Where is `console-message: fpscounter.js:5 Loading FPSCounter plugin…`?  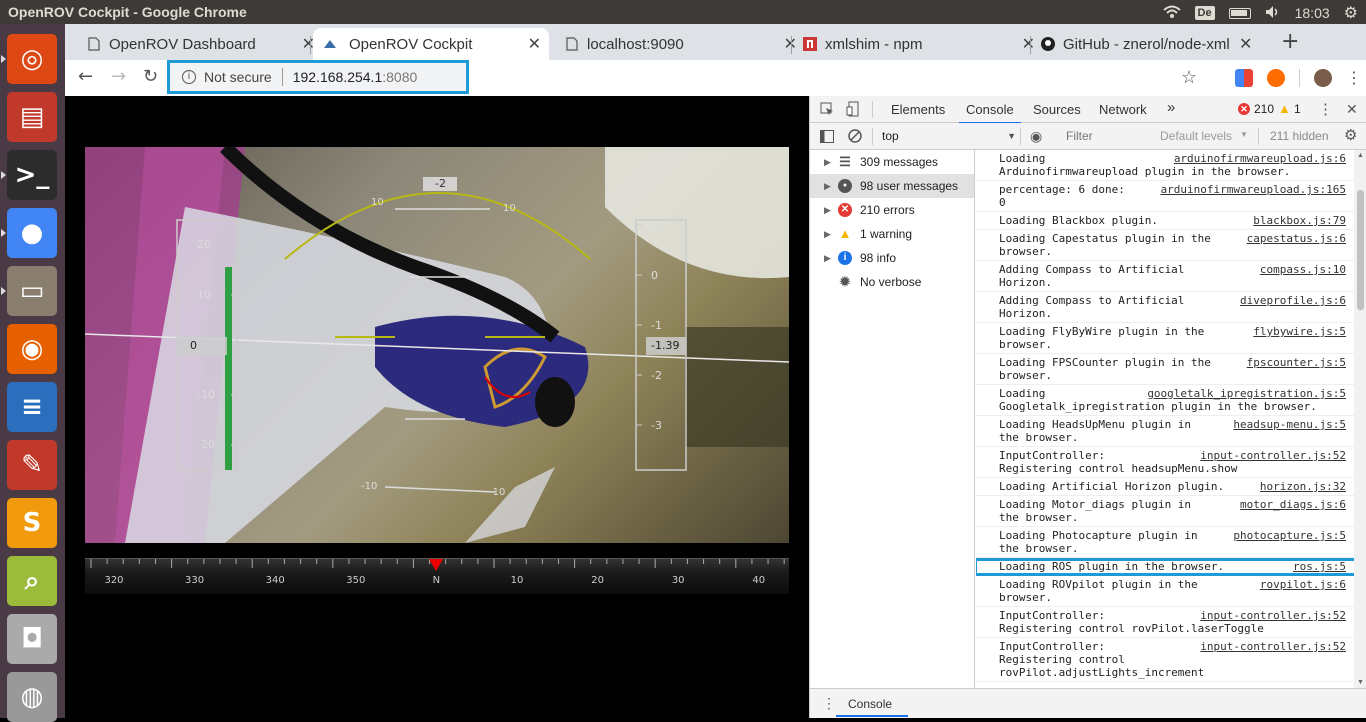 console-message: fpscounter.js:5 Loading FPSCounter plugin… is located at coordinates (1165, 369).